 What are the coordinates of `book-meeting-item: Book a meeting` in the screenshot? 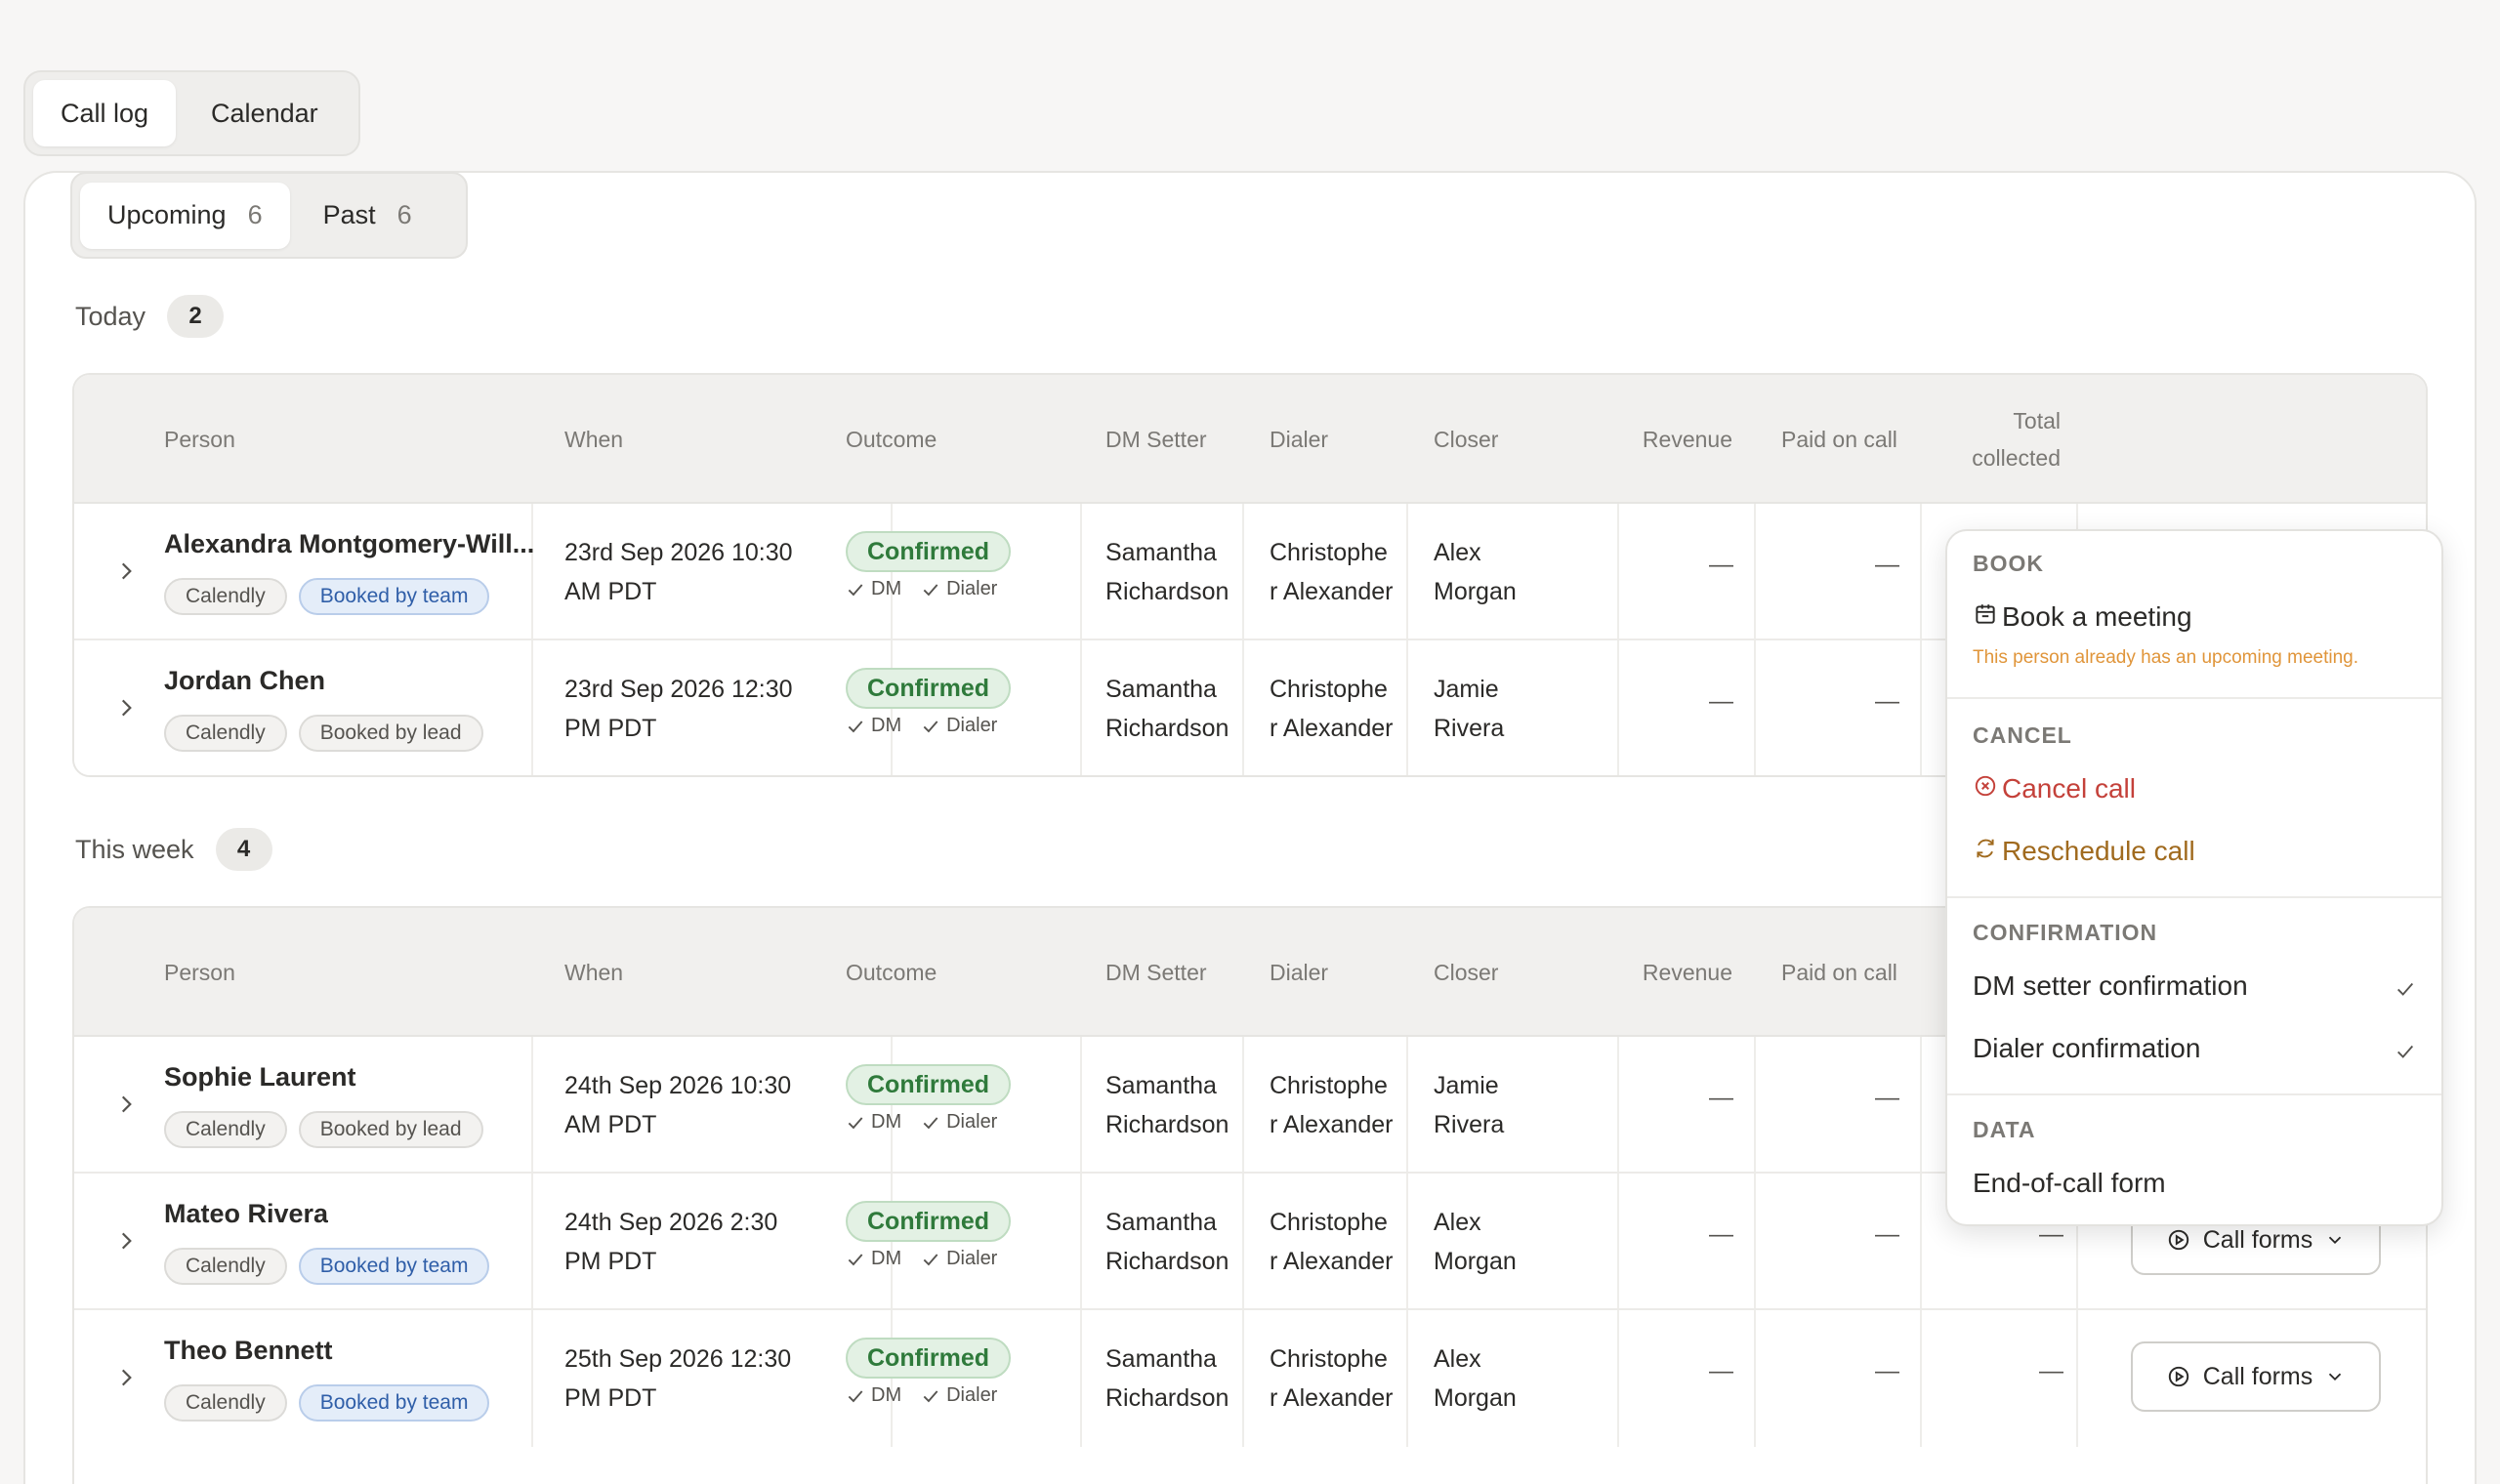 It's located at (2194, 617).